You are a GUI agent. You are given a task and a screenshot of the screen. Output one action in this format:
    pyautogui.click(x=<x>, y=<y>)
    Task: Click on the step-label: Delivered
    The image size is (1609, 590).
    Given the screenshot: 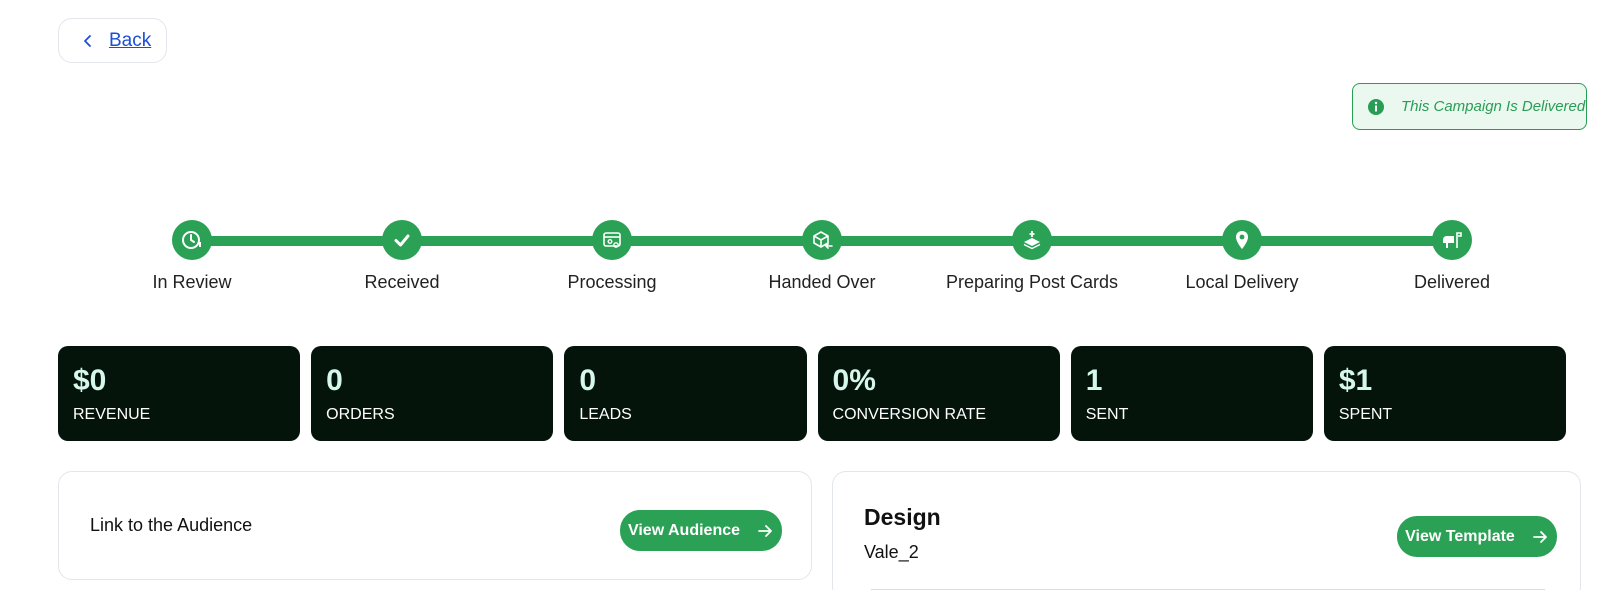 What is the action you would take?
    pyautogui.click(x=1452, y=282)
    